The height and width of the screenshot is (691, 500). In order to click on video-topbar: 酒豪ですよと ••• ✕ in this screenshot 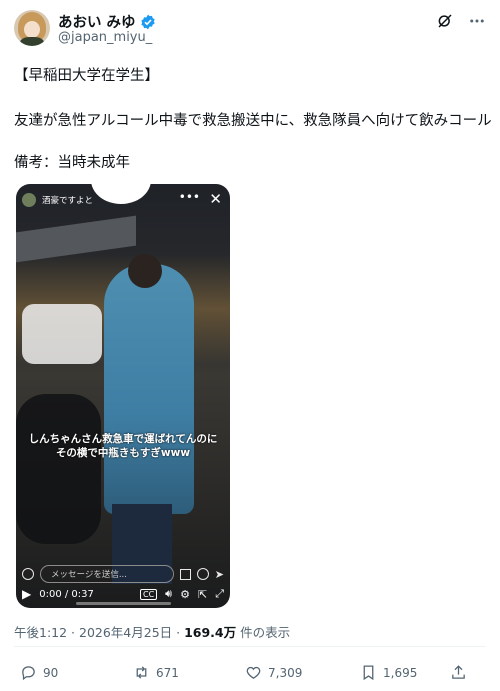, I will do `click(123, 200)`.